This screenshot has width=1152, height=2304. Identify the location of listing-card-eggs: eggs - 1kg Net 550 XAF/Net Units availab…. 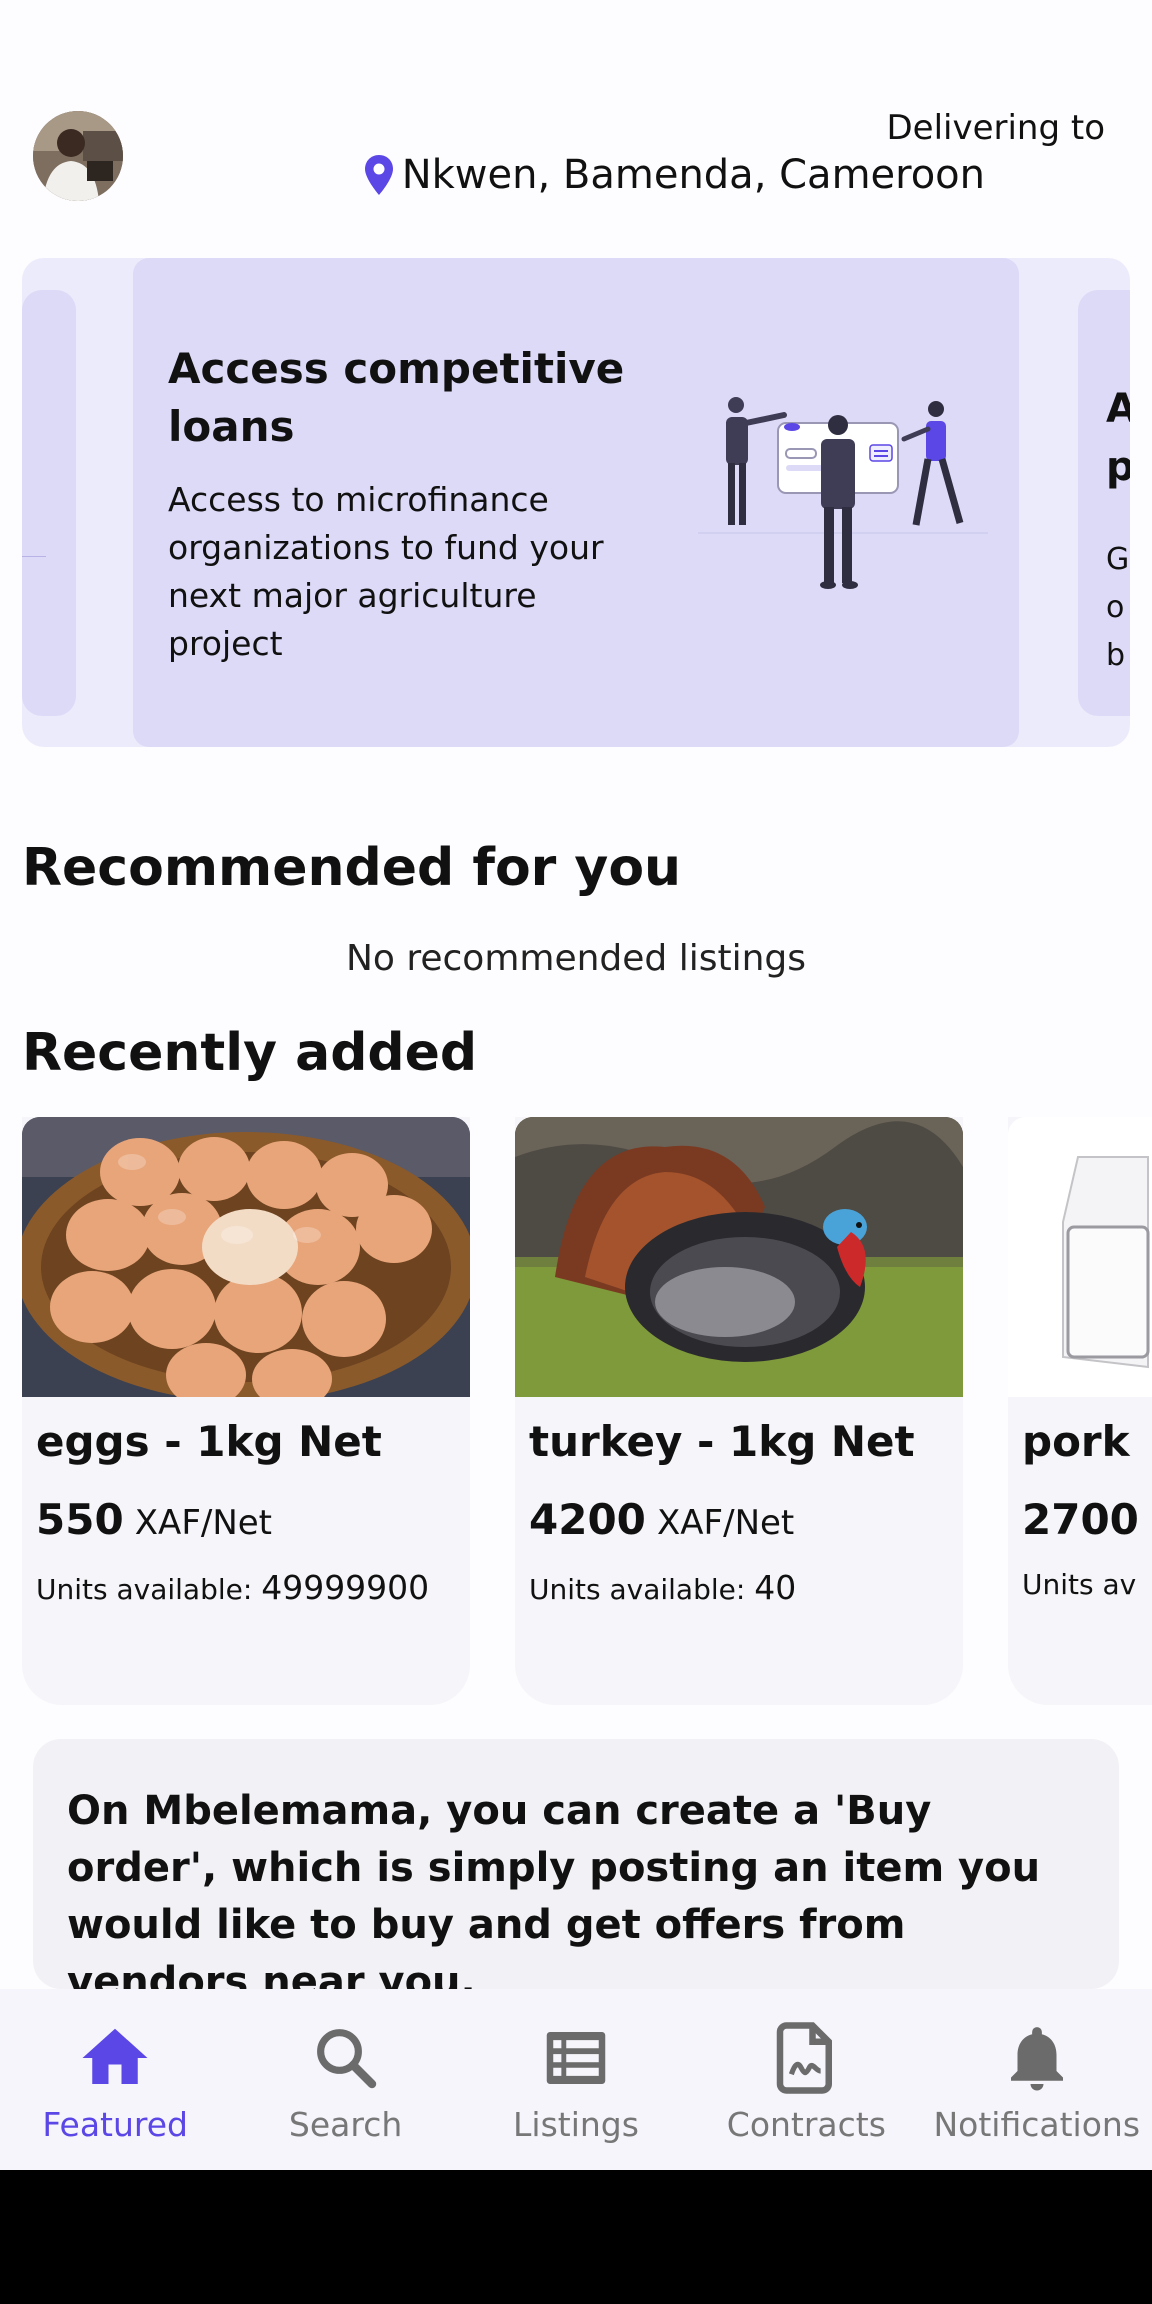
(246, 1411).